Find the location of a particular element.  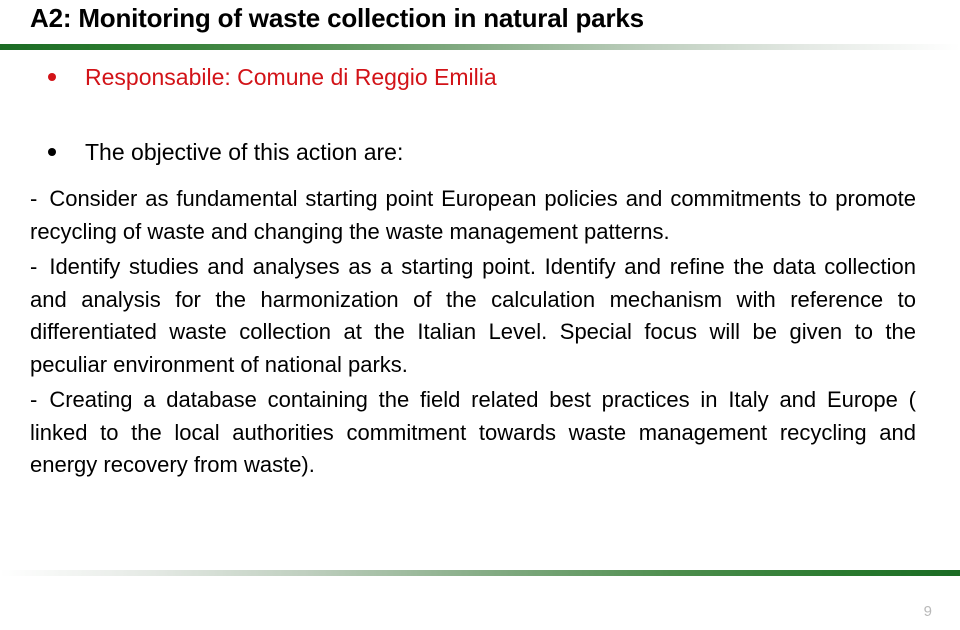

list-item: The objective of this action are: is located at coordinates (480, 152).